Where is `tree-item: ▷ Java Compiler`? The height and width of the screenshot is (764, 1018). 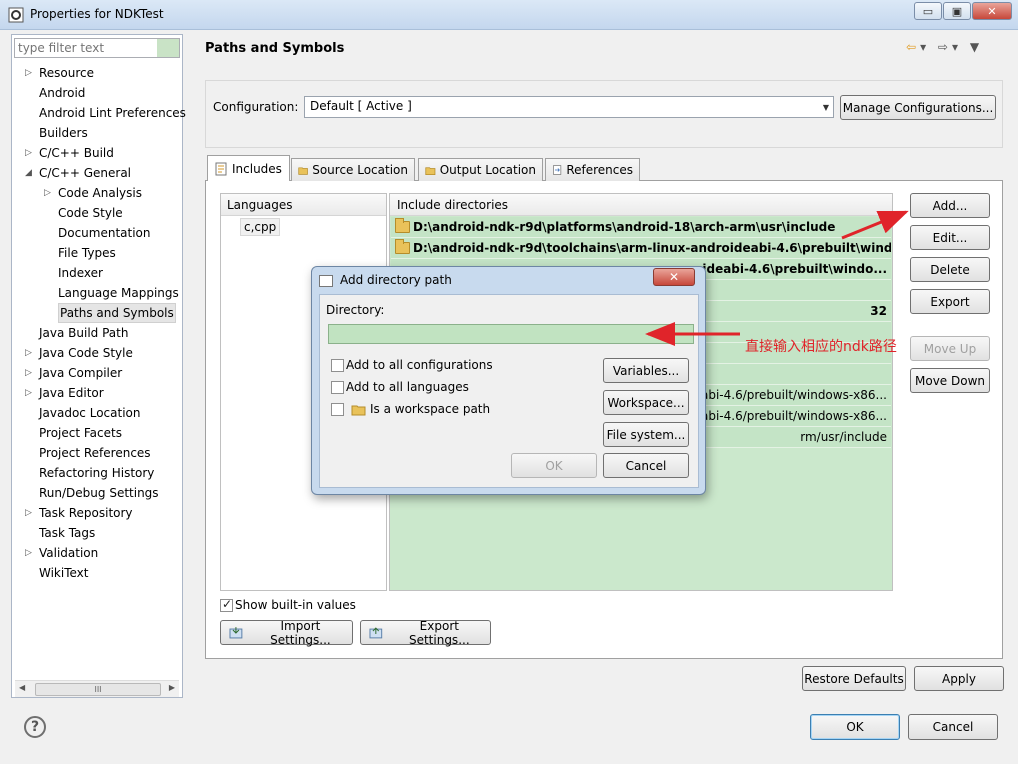 tree-item: ▷ Java Compiler is located at coordinates (98, 373).